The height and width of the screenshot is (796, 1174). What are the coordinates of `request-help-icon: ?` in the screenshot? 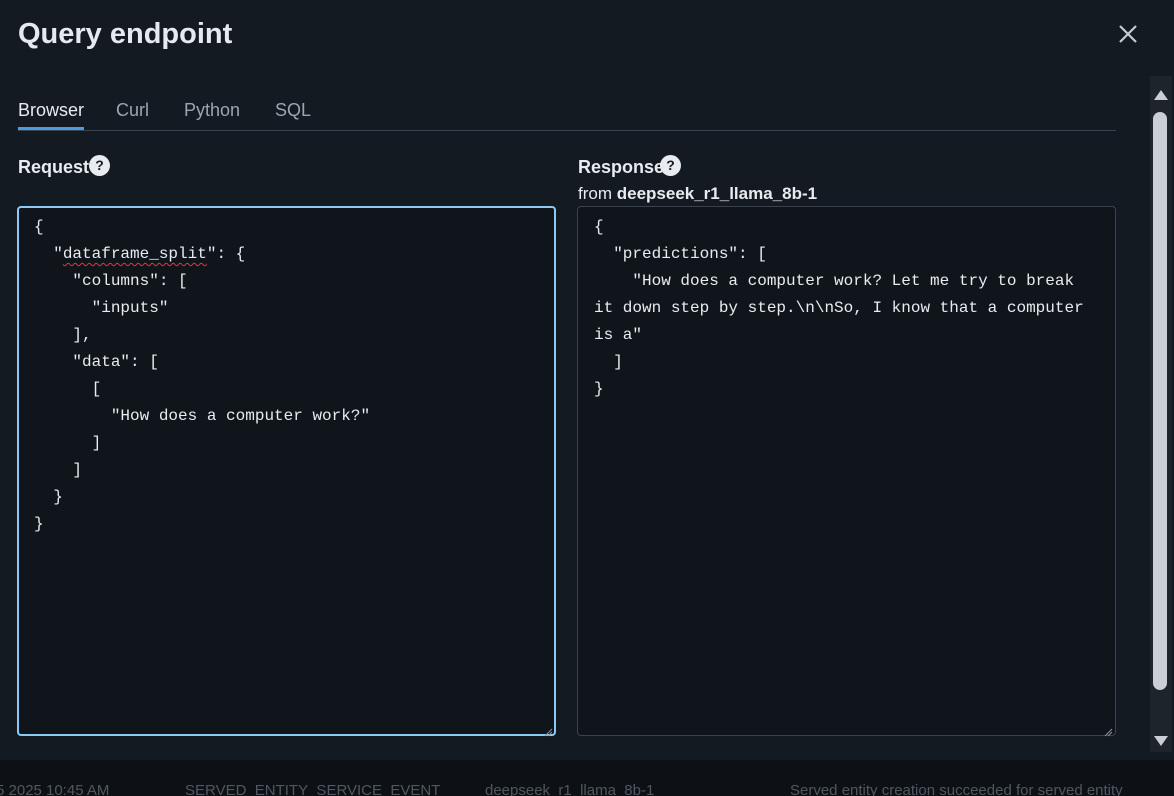 It's located at (99, 165).